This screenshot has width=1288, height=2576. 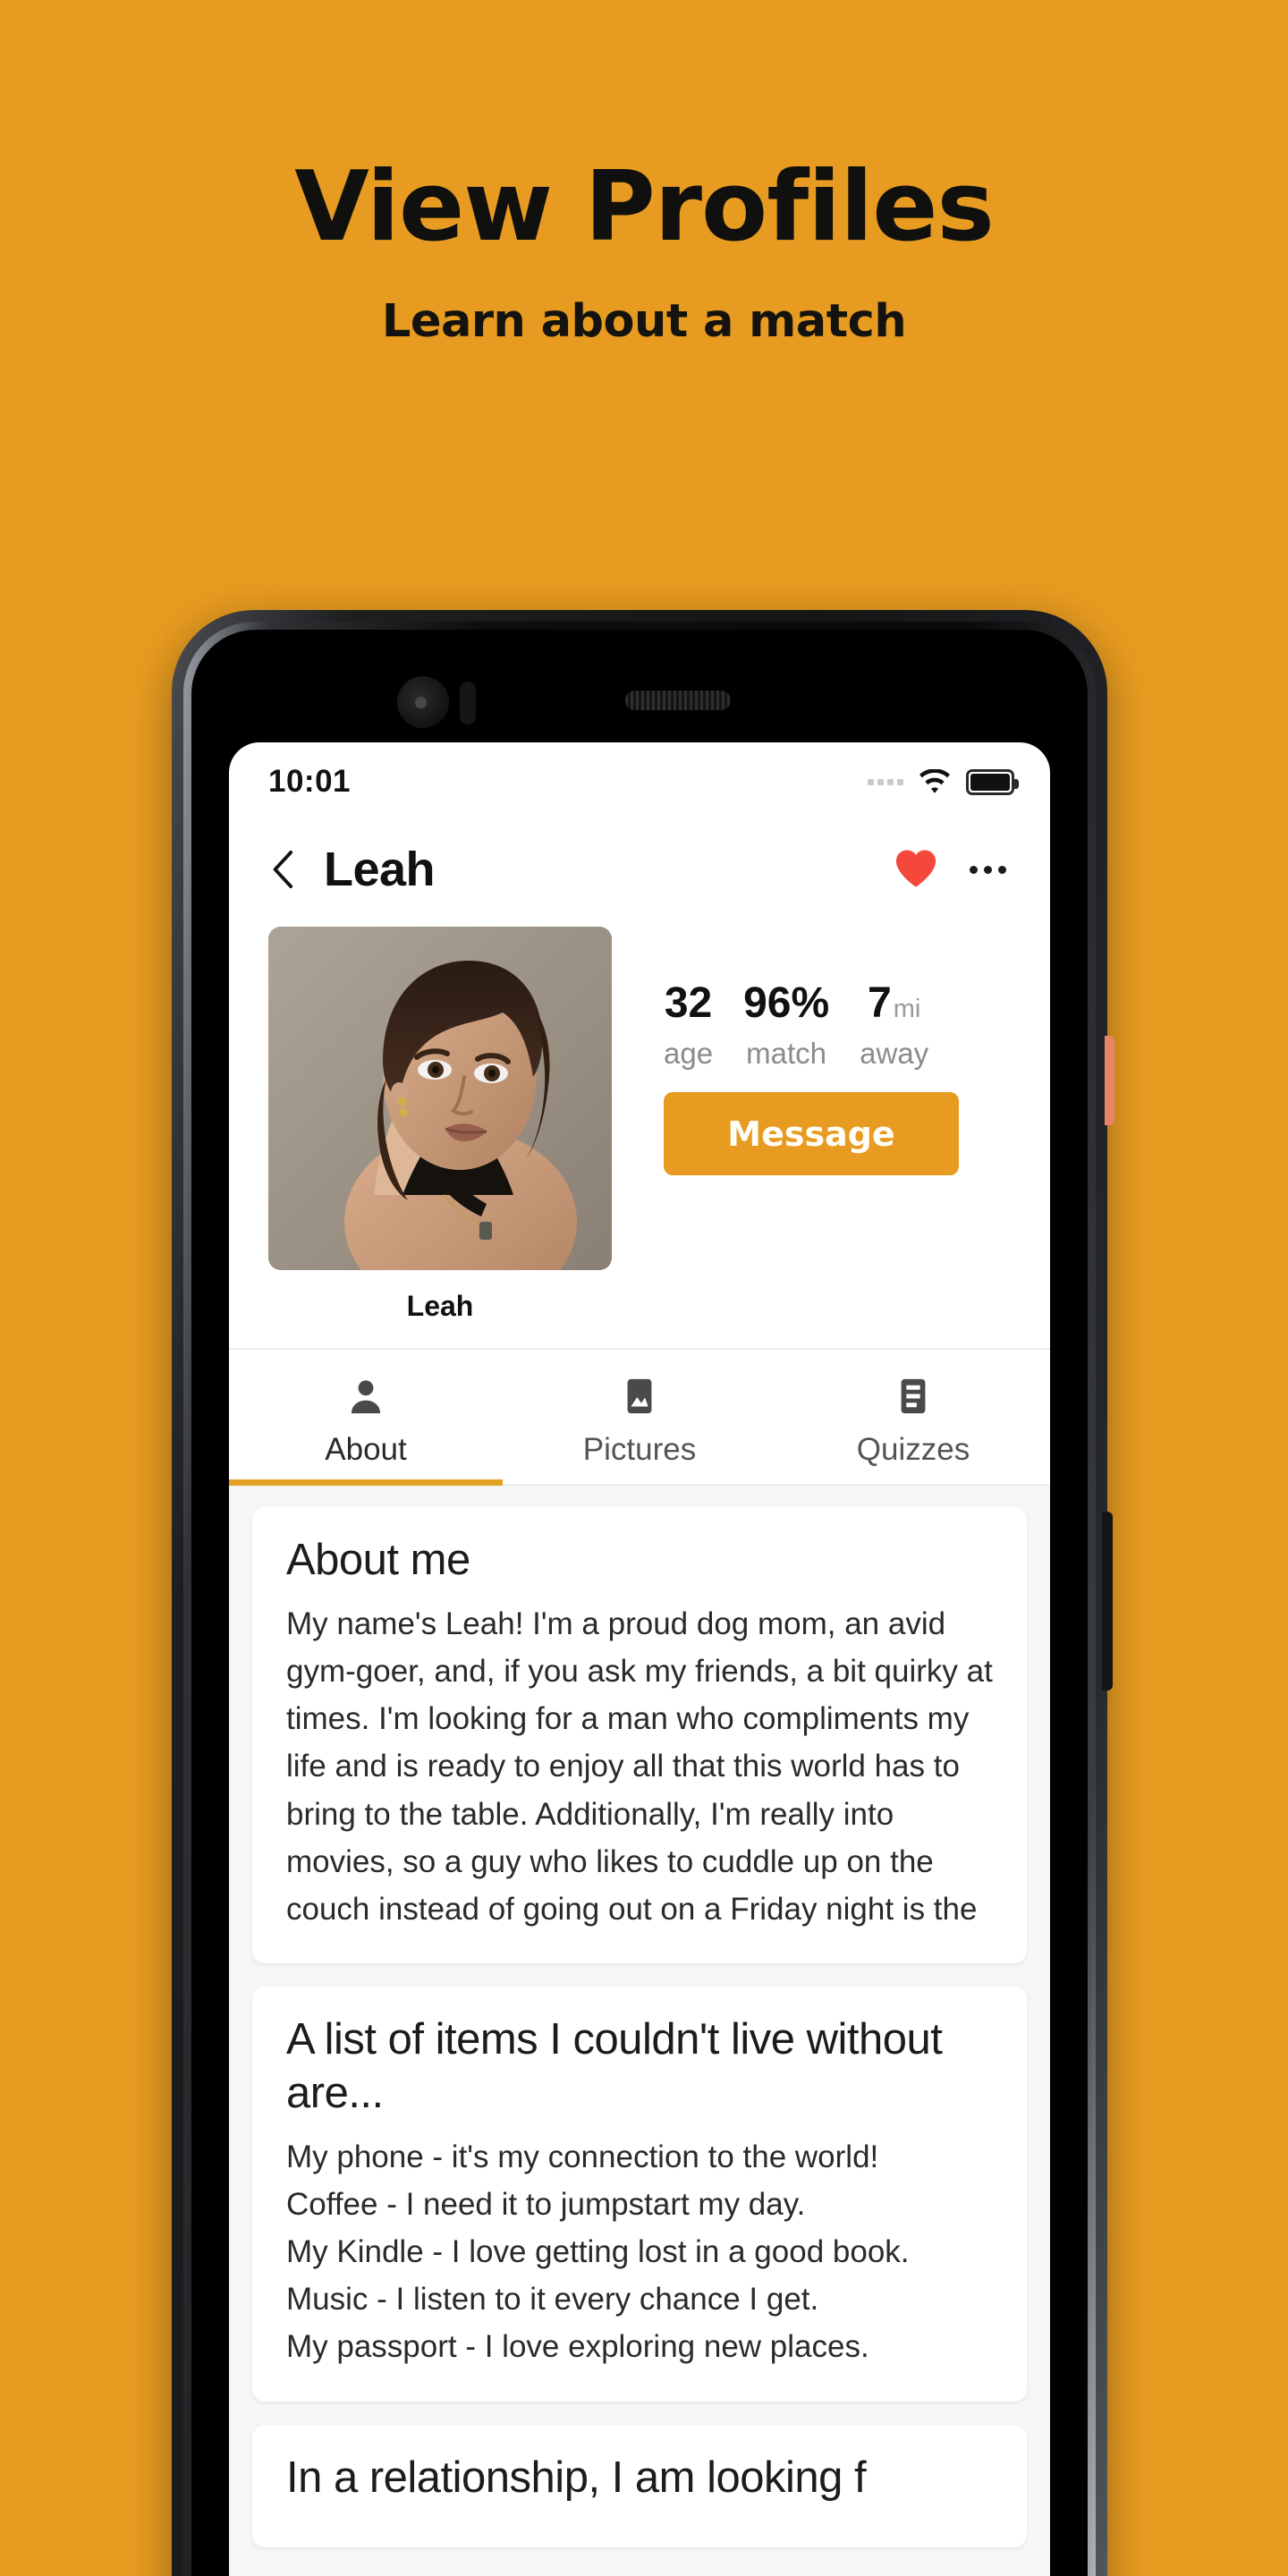 What do you see at coordinates (366, 1449) in the screenshot?
I see `tab-about-label: About` at bounding box center [366, 1449].